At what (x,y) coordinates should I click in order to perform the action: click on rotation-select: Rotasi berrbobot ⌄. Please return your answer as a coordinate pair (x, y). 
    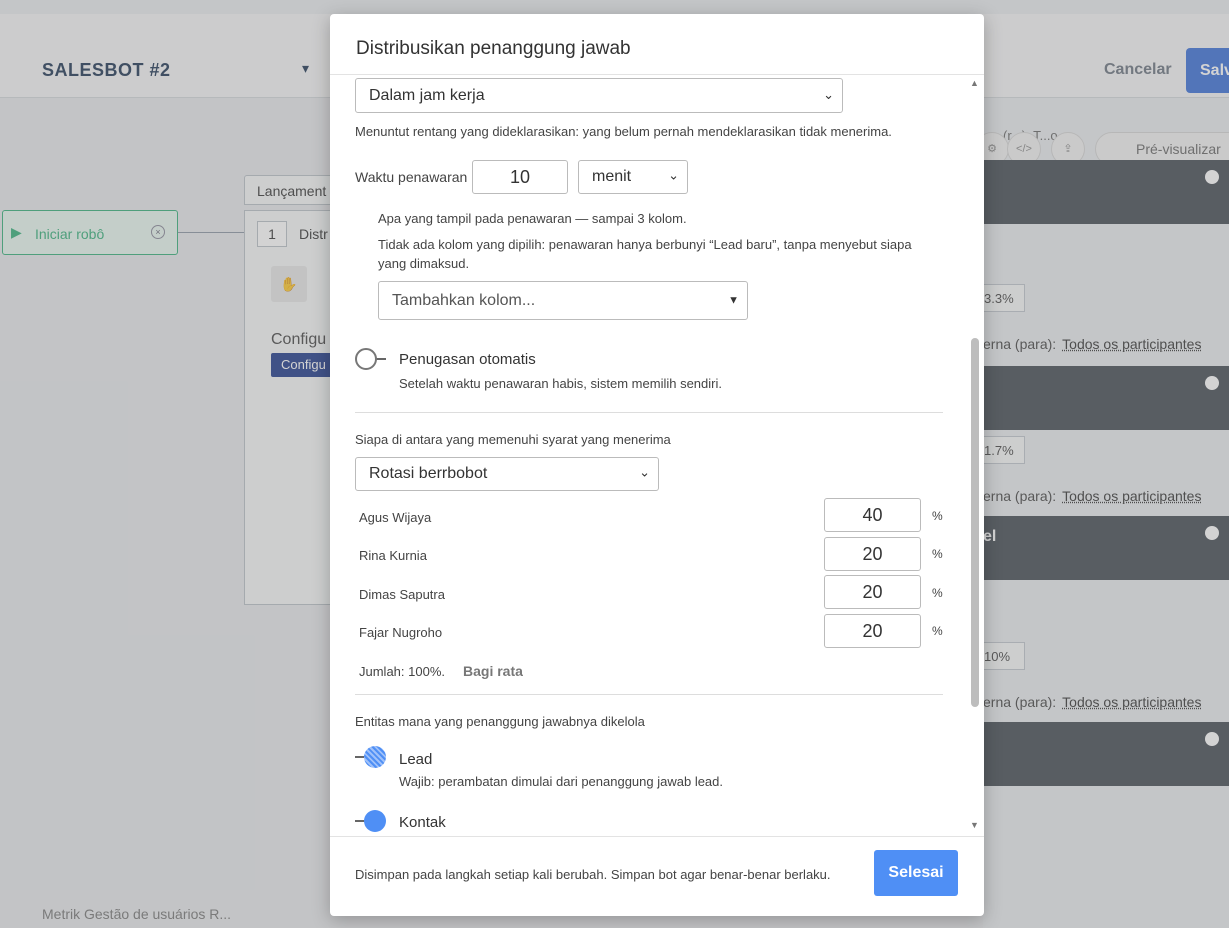
    Looking at the image, I should click on (507, 474).